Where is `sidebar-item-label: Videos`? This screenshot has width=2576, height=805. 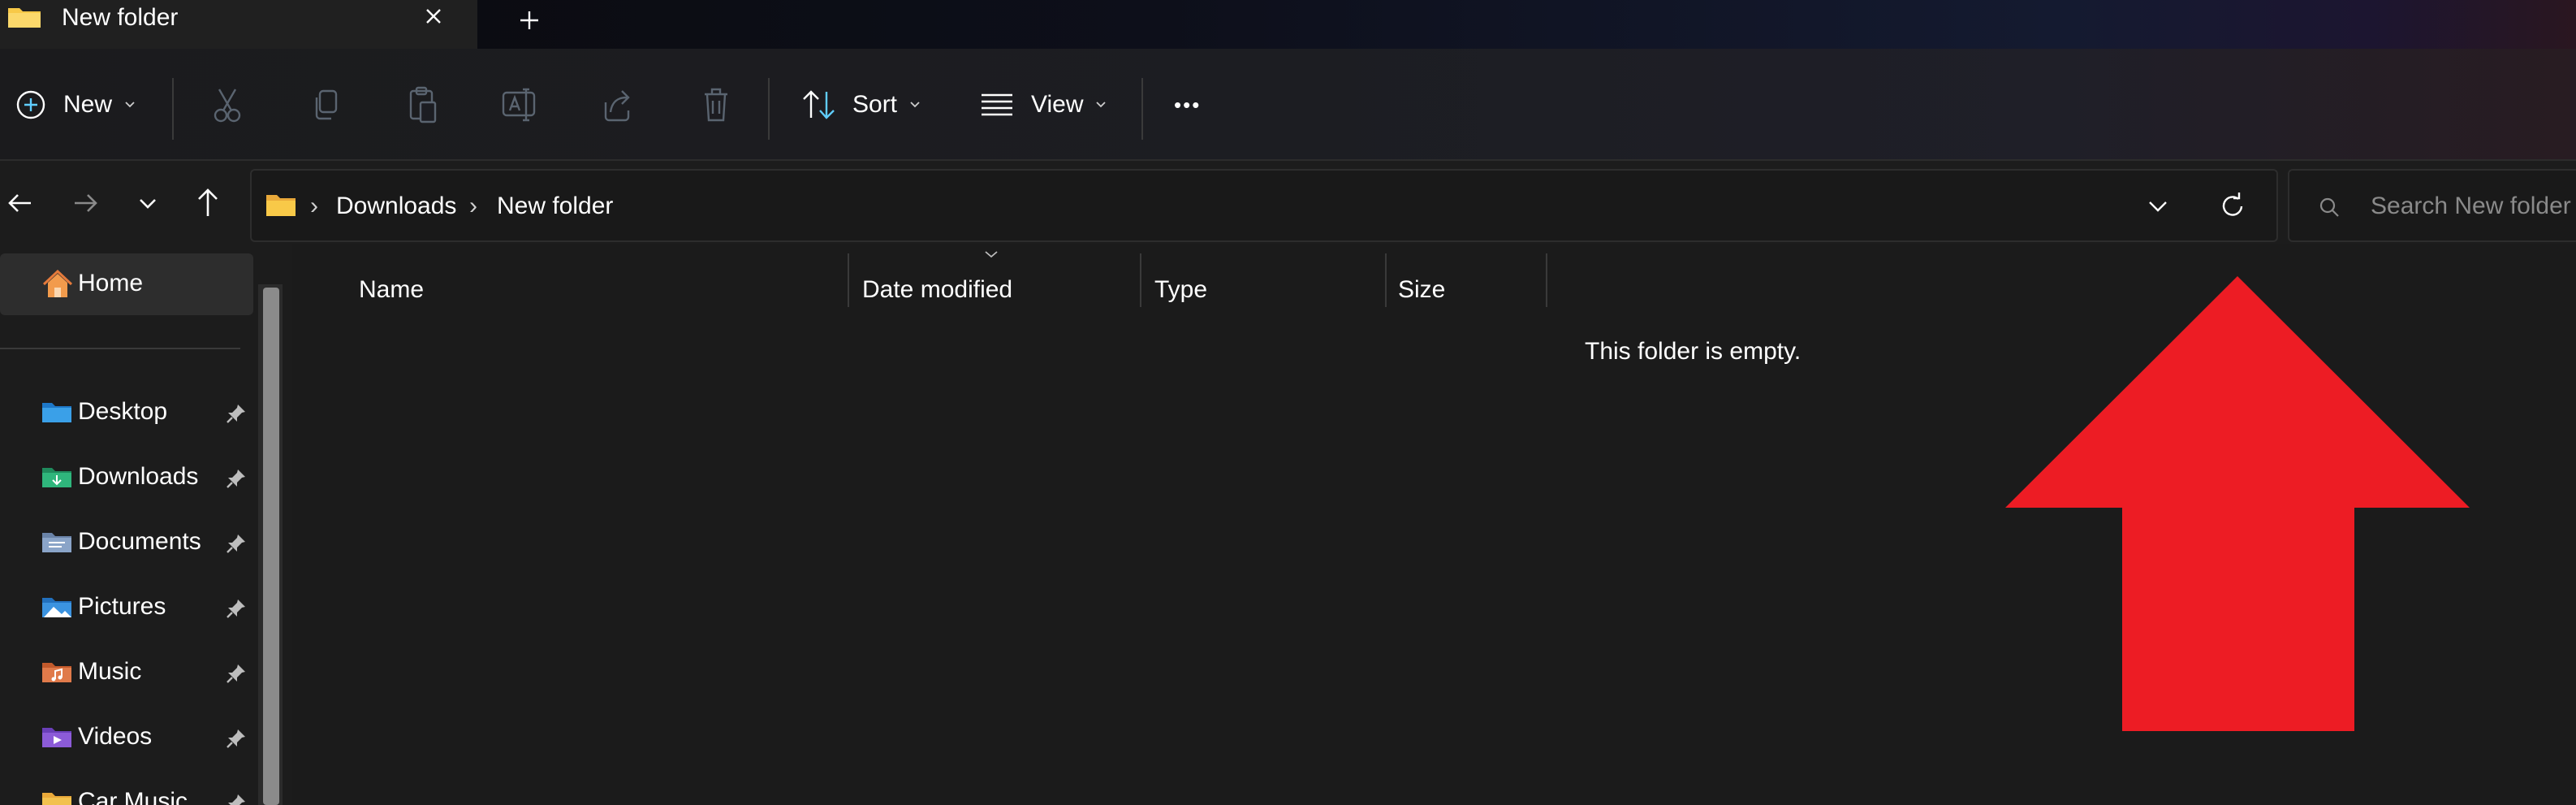
sidebar-item-label: Videos is located at coordinates (115, 736).